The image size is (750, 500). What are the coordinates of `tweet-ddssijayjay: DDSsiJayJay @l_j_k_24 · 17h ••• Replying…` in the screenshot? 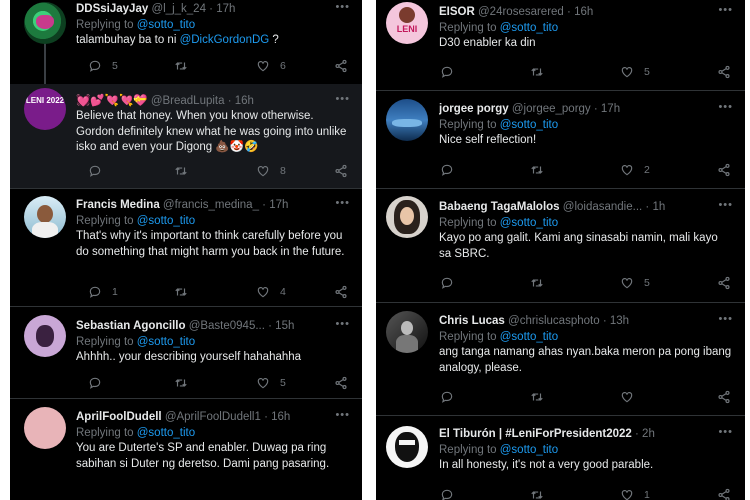 It's located at (186, 41).